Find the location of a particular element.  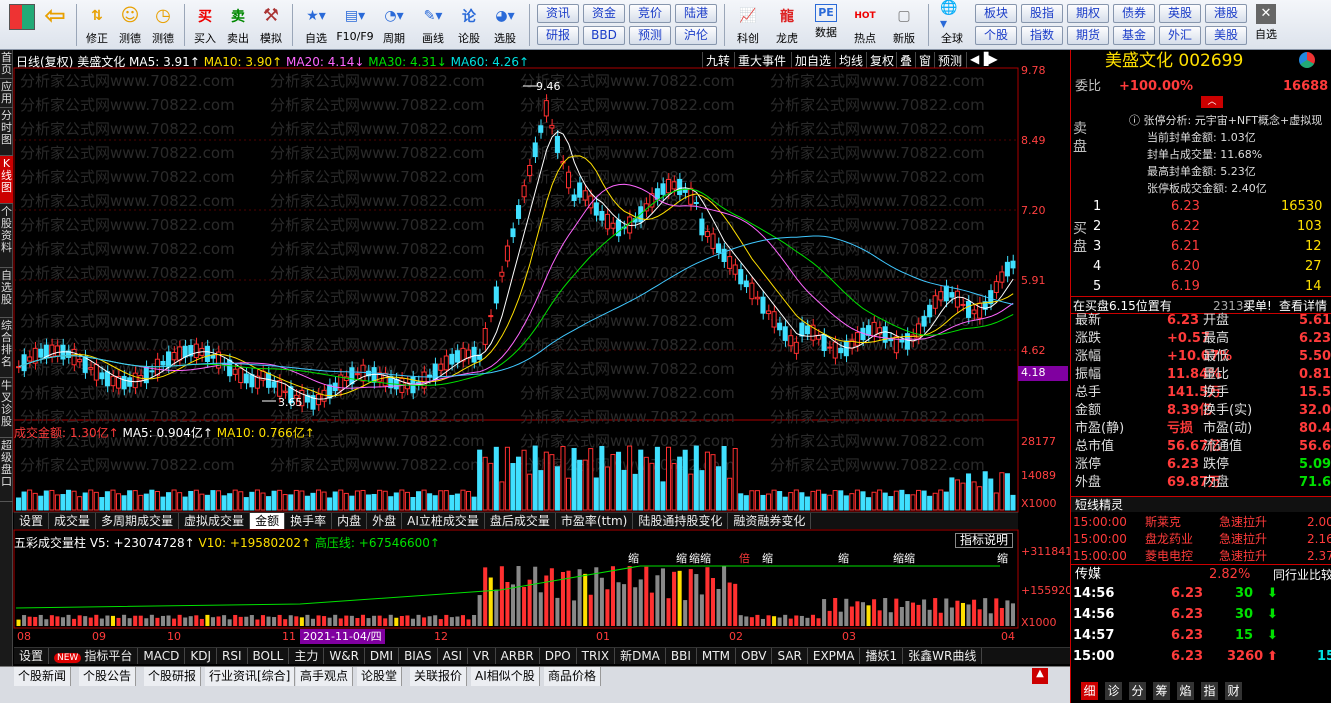

draw-button: ✎▾ 画线 is located at coordinates (433, 25).